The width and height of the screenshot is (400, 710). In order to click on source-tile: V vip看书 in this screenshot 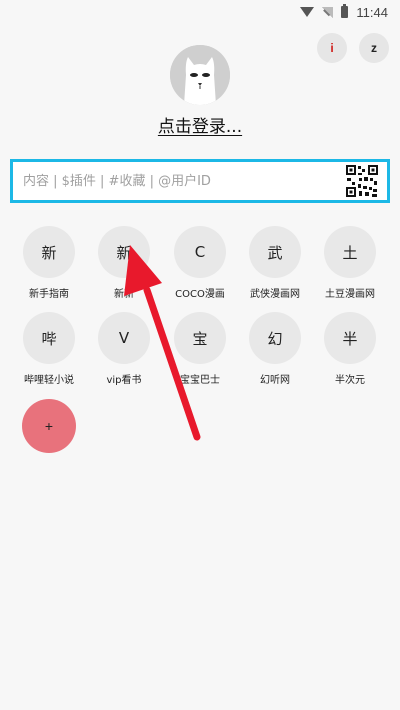, I will do `click(124, 349)`.